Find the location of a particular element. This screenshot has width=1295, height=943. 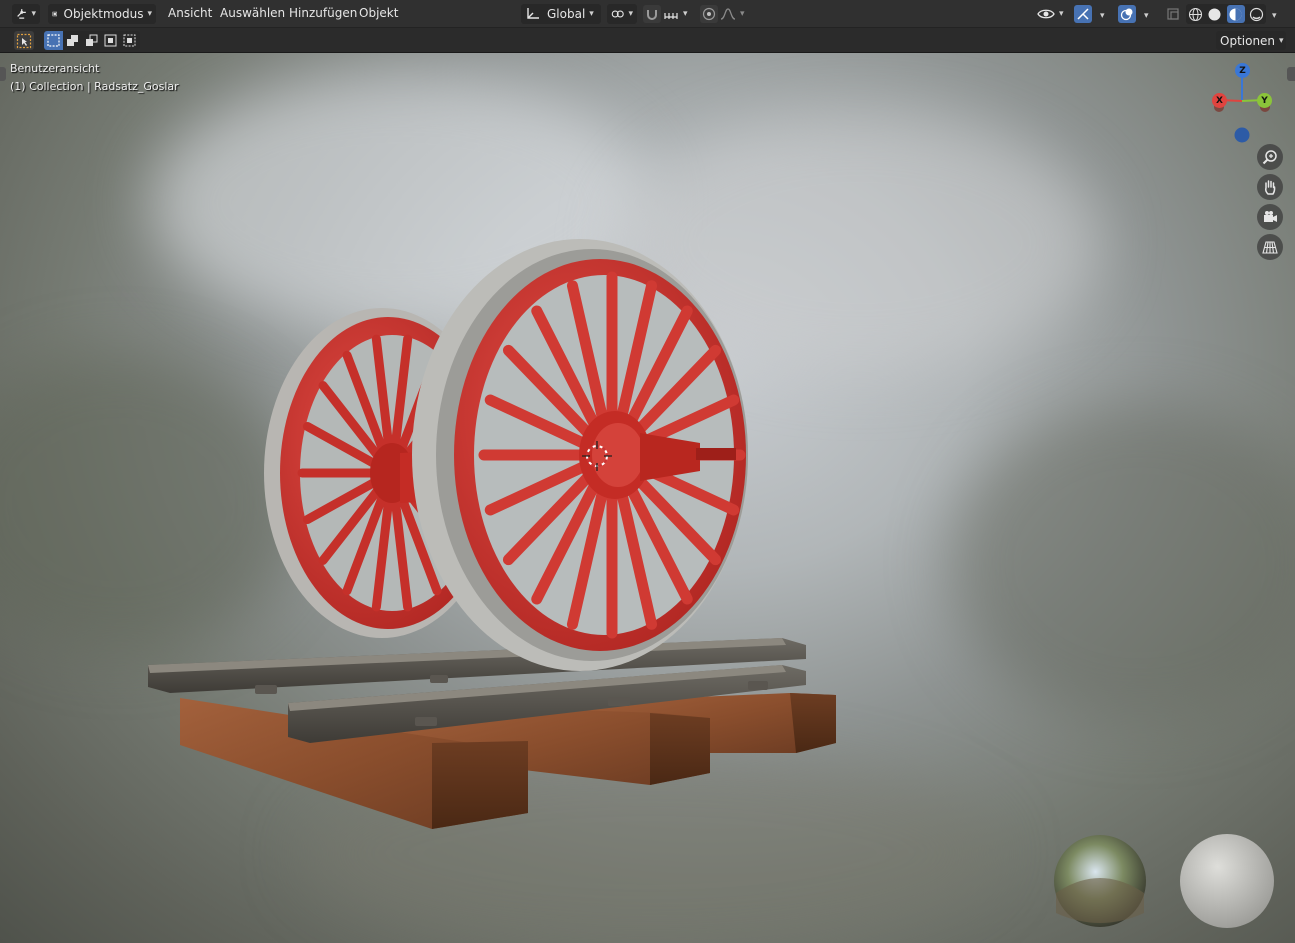

overlay-toggle is located at coordinates (1127, 14).